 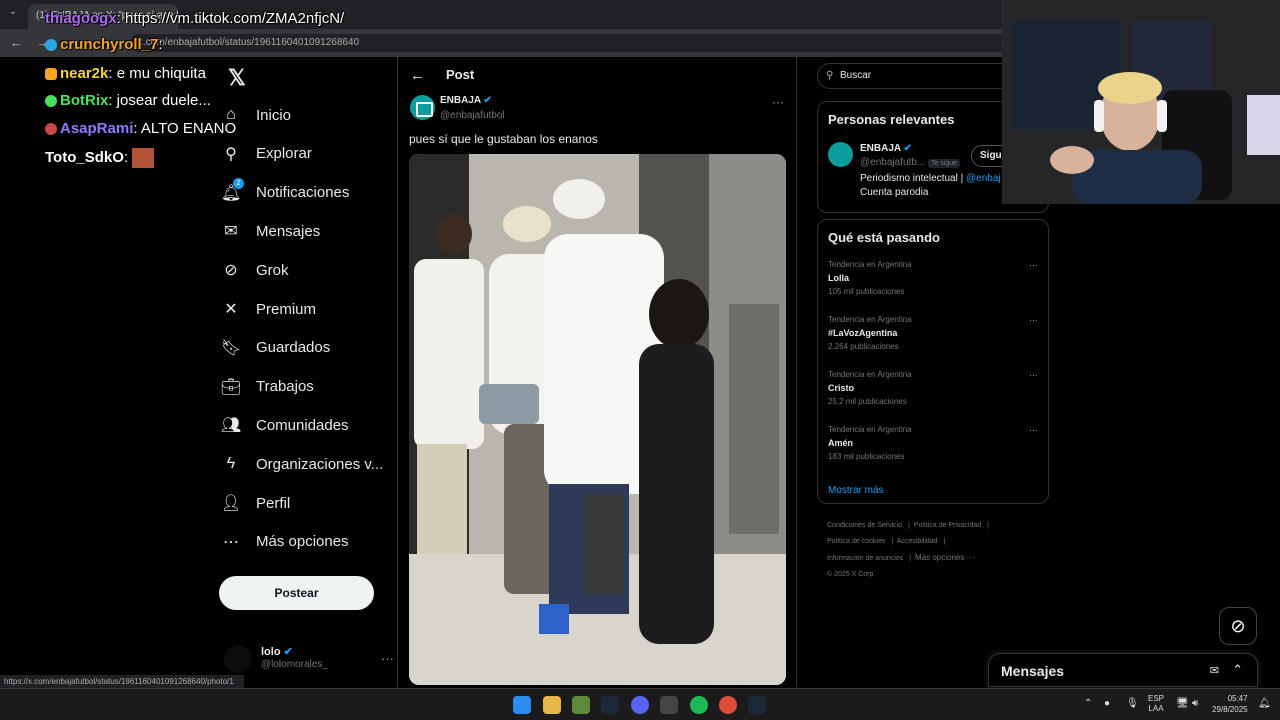 What do you see at coordinates (856, 75) in the screenshot?
I see `search-placeholder: Buscar` at bounding box center [856, 75].